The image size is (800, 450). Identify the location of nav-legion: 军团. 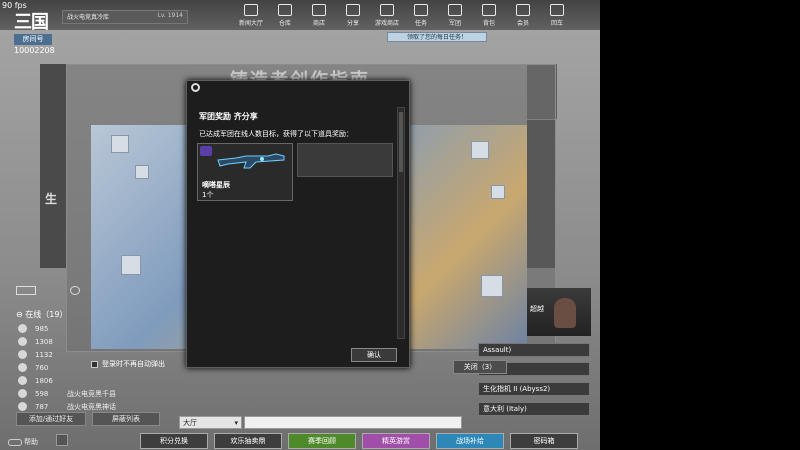
(455, 15).